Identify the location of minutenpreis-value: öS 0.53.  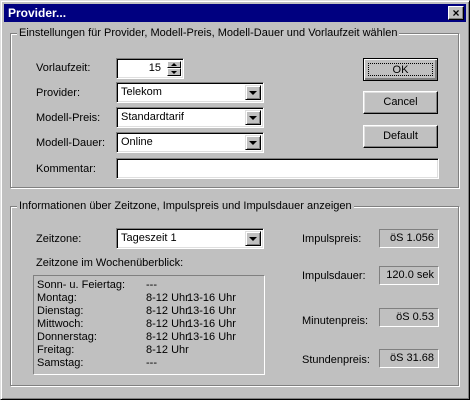
(409, 317).